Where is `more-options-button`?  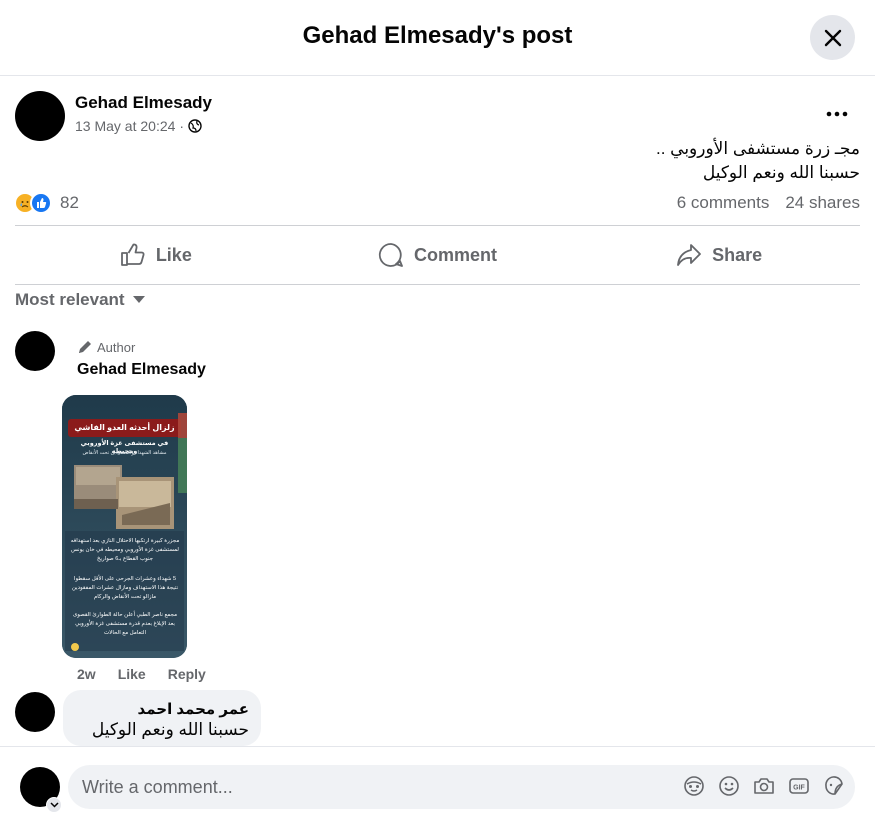
more-options-button is located at coordinates (837, 114).